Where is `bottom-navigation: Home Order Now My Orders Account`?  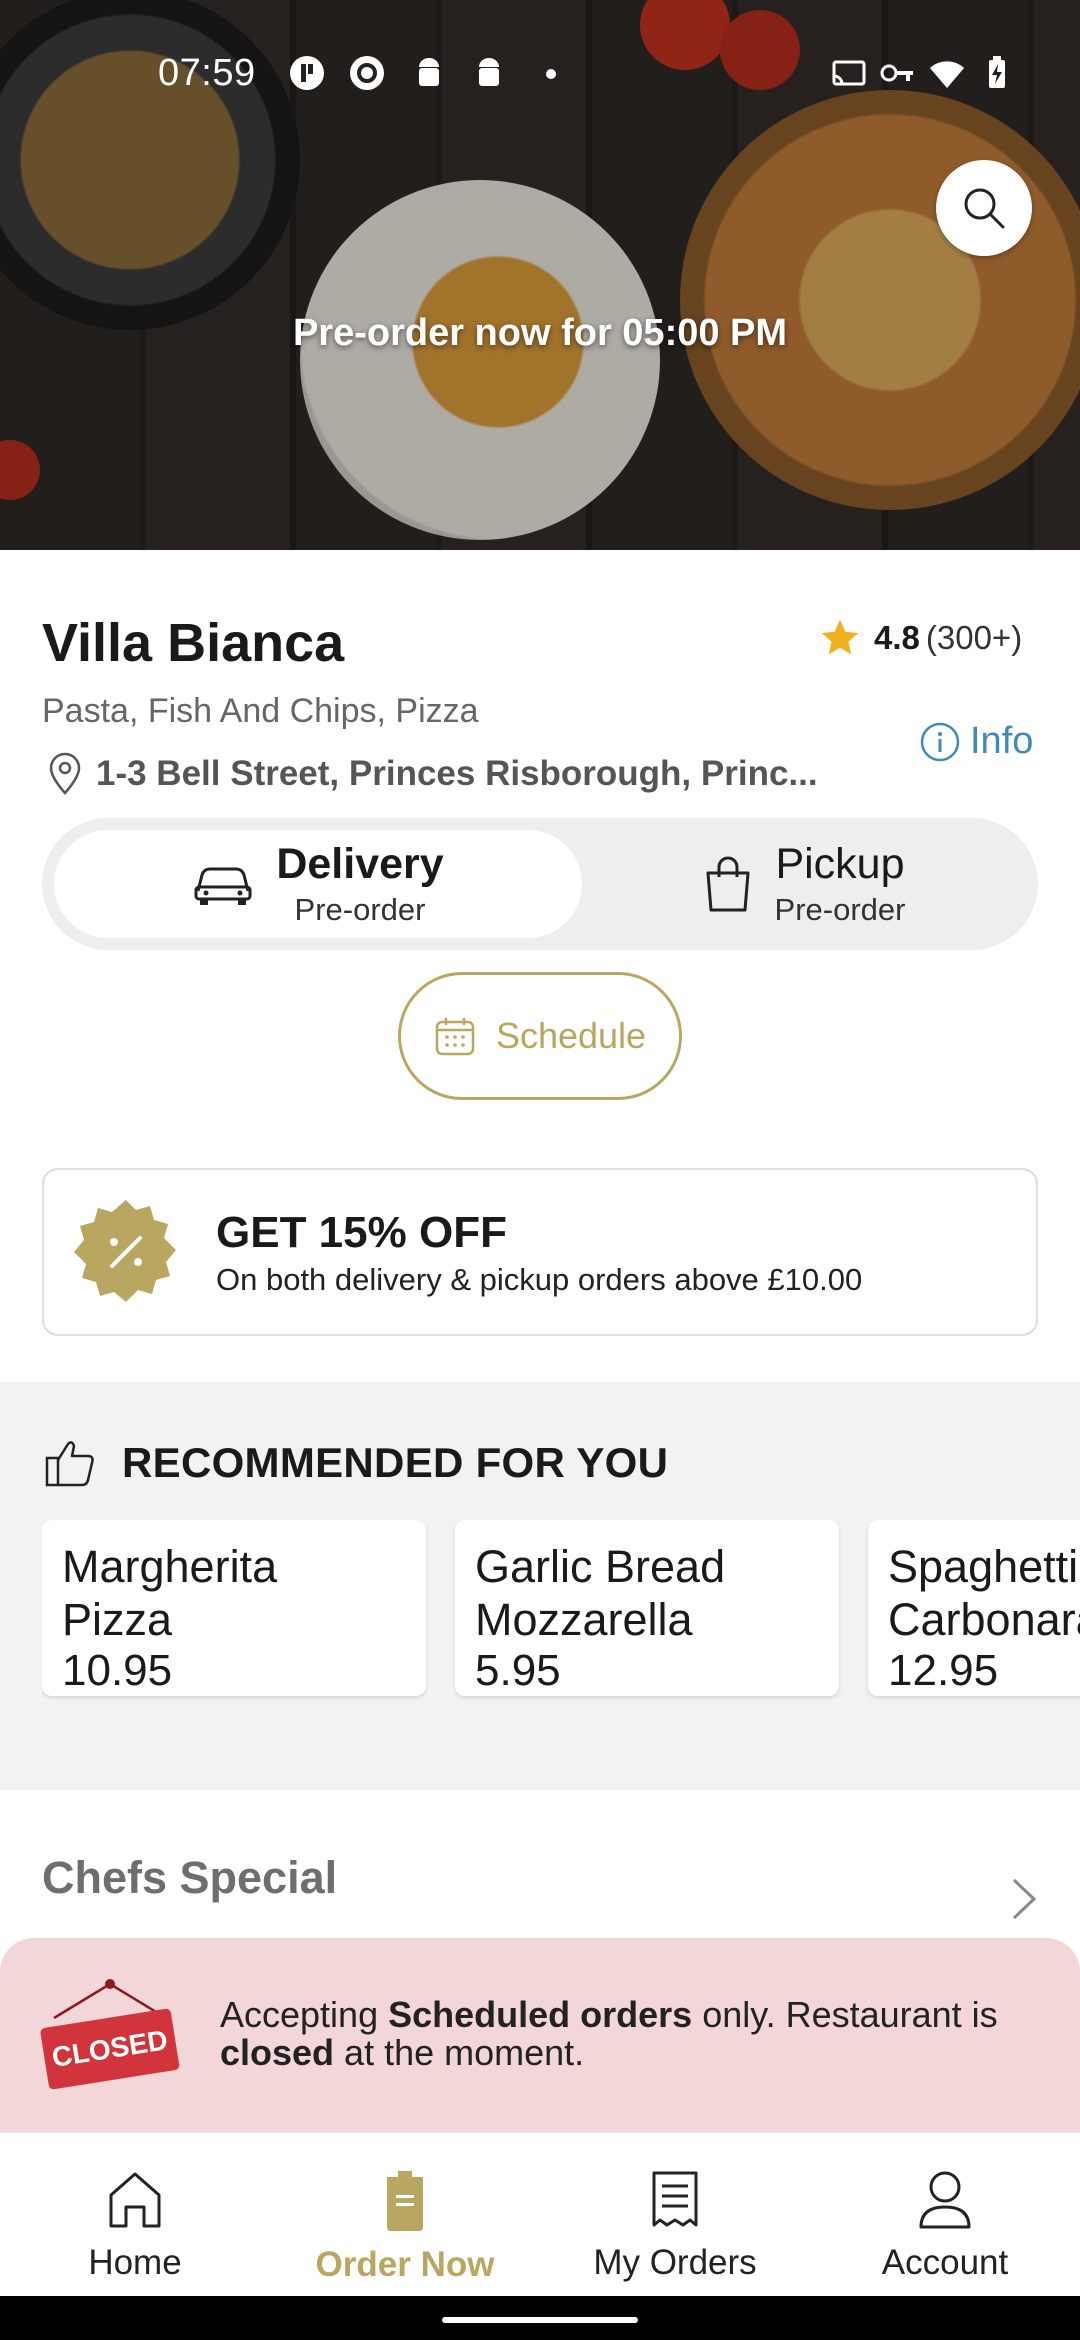 bottom-navigation: Home Order Now My Orders Account is located at coordinates (540, 2214).